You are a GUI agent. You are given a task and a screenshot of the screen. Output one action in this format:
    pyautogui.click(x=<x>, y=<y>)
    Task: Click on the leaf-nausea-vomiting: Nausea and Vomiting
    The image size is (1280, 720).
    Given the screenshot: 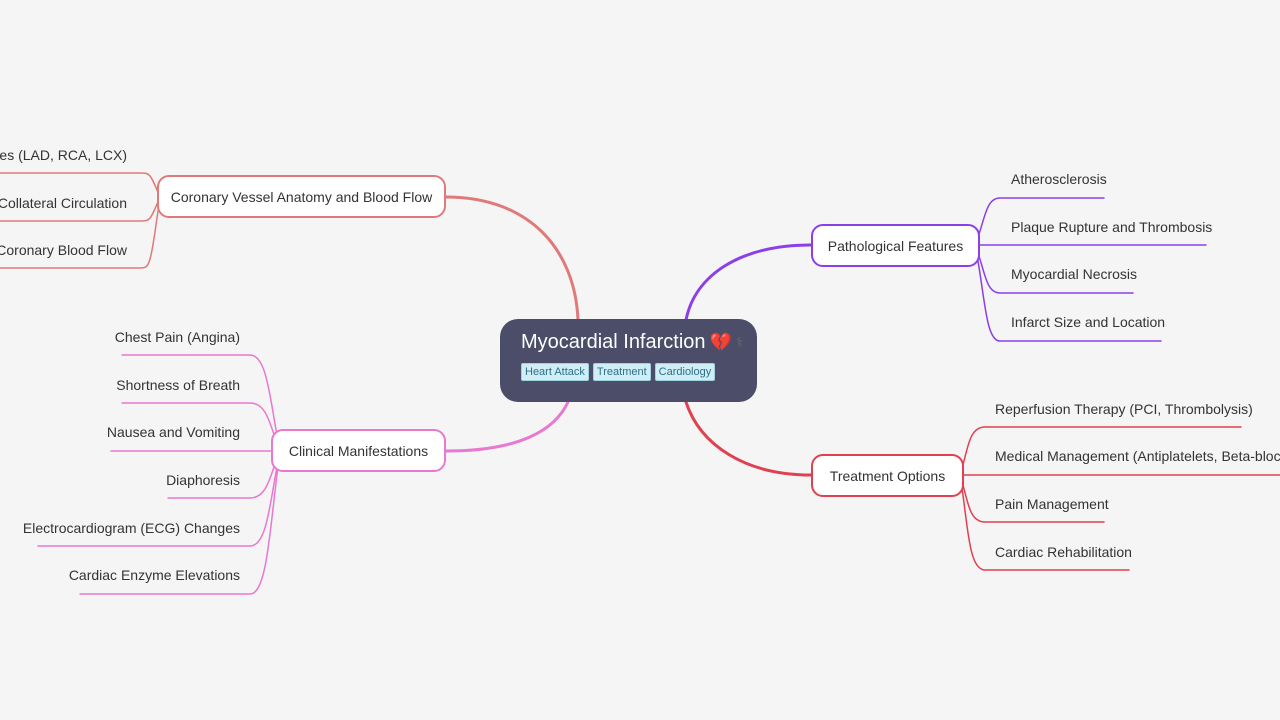 What is the action you would take?
    pyautogui.click(x=173, y=432)
    